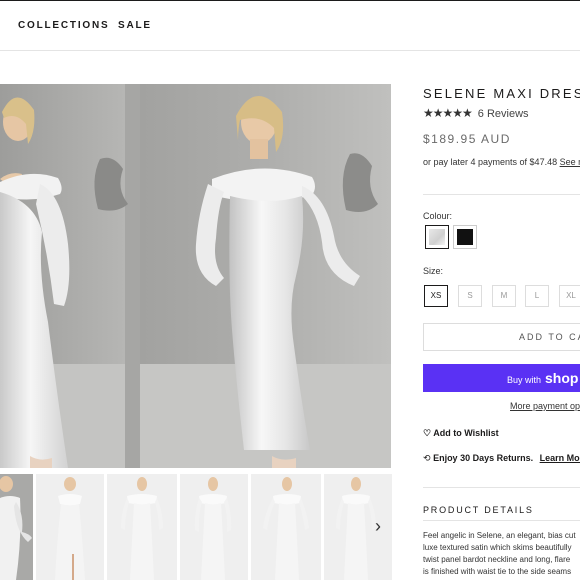 This screenshot has height=580, width=580. Describe the element at coordinates (503, 114) in the screenshot. I see `reviews-count: 6 Reviews` at that location.